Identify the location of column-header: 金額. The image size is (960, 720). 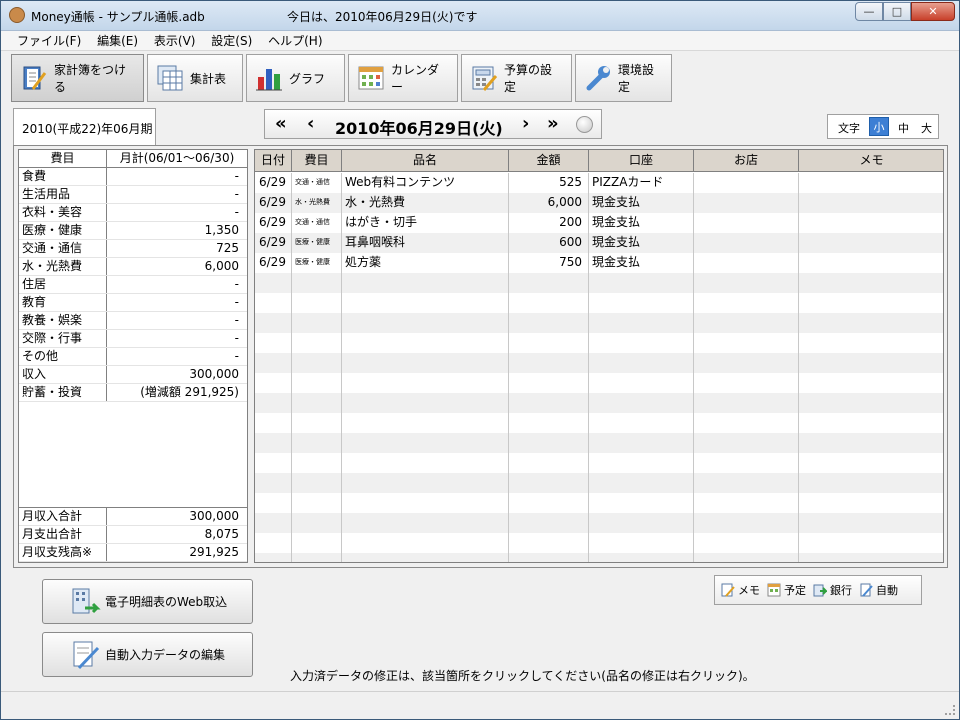
(549, 160).